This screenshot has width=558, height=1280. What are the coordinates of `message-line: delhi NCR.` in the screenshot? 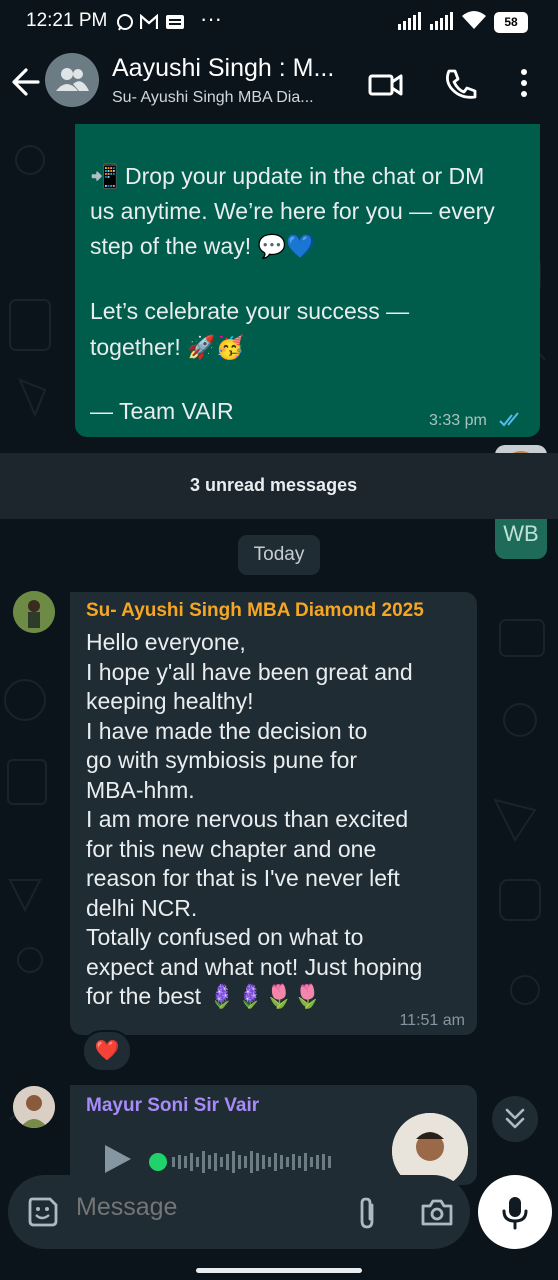 It's located at (142, 907).